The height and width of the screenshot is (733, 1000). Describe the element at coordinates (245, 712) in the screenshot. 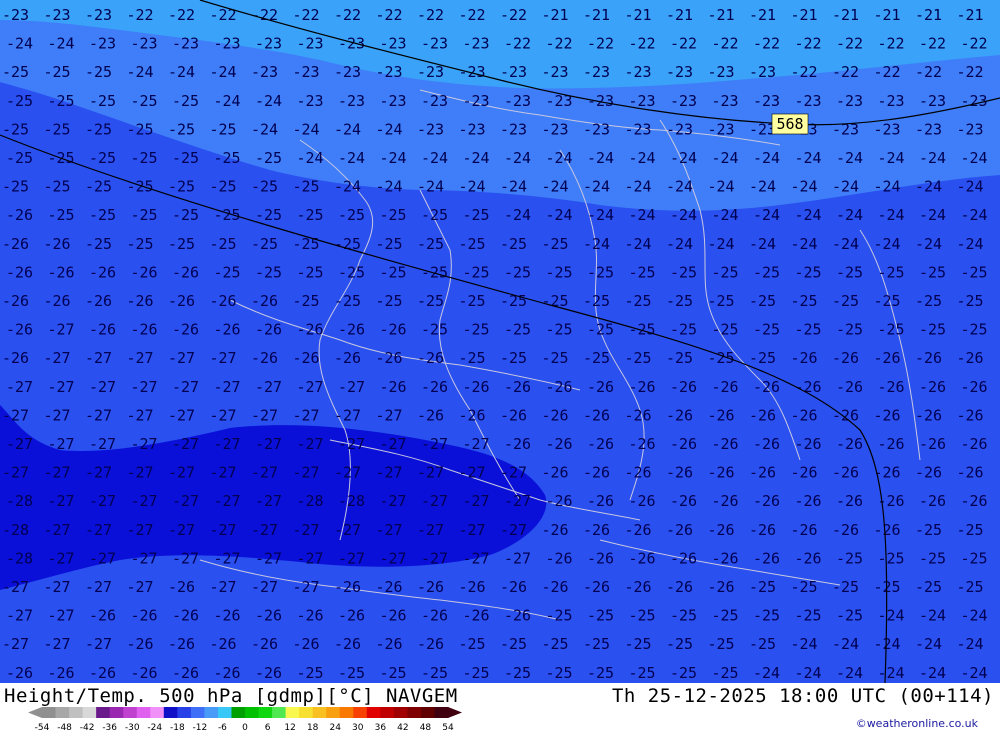

I see `legend-swatches` at that location.